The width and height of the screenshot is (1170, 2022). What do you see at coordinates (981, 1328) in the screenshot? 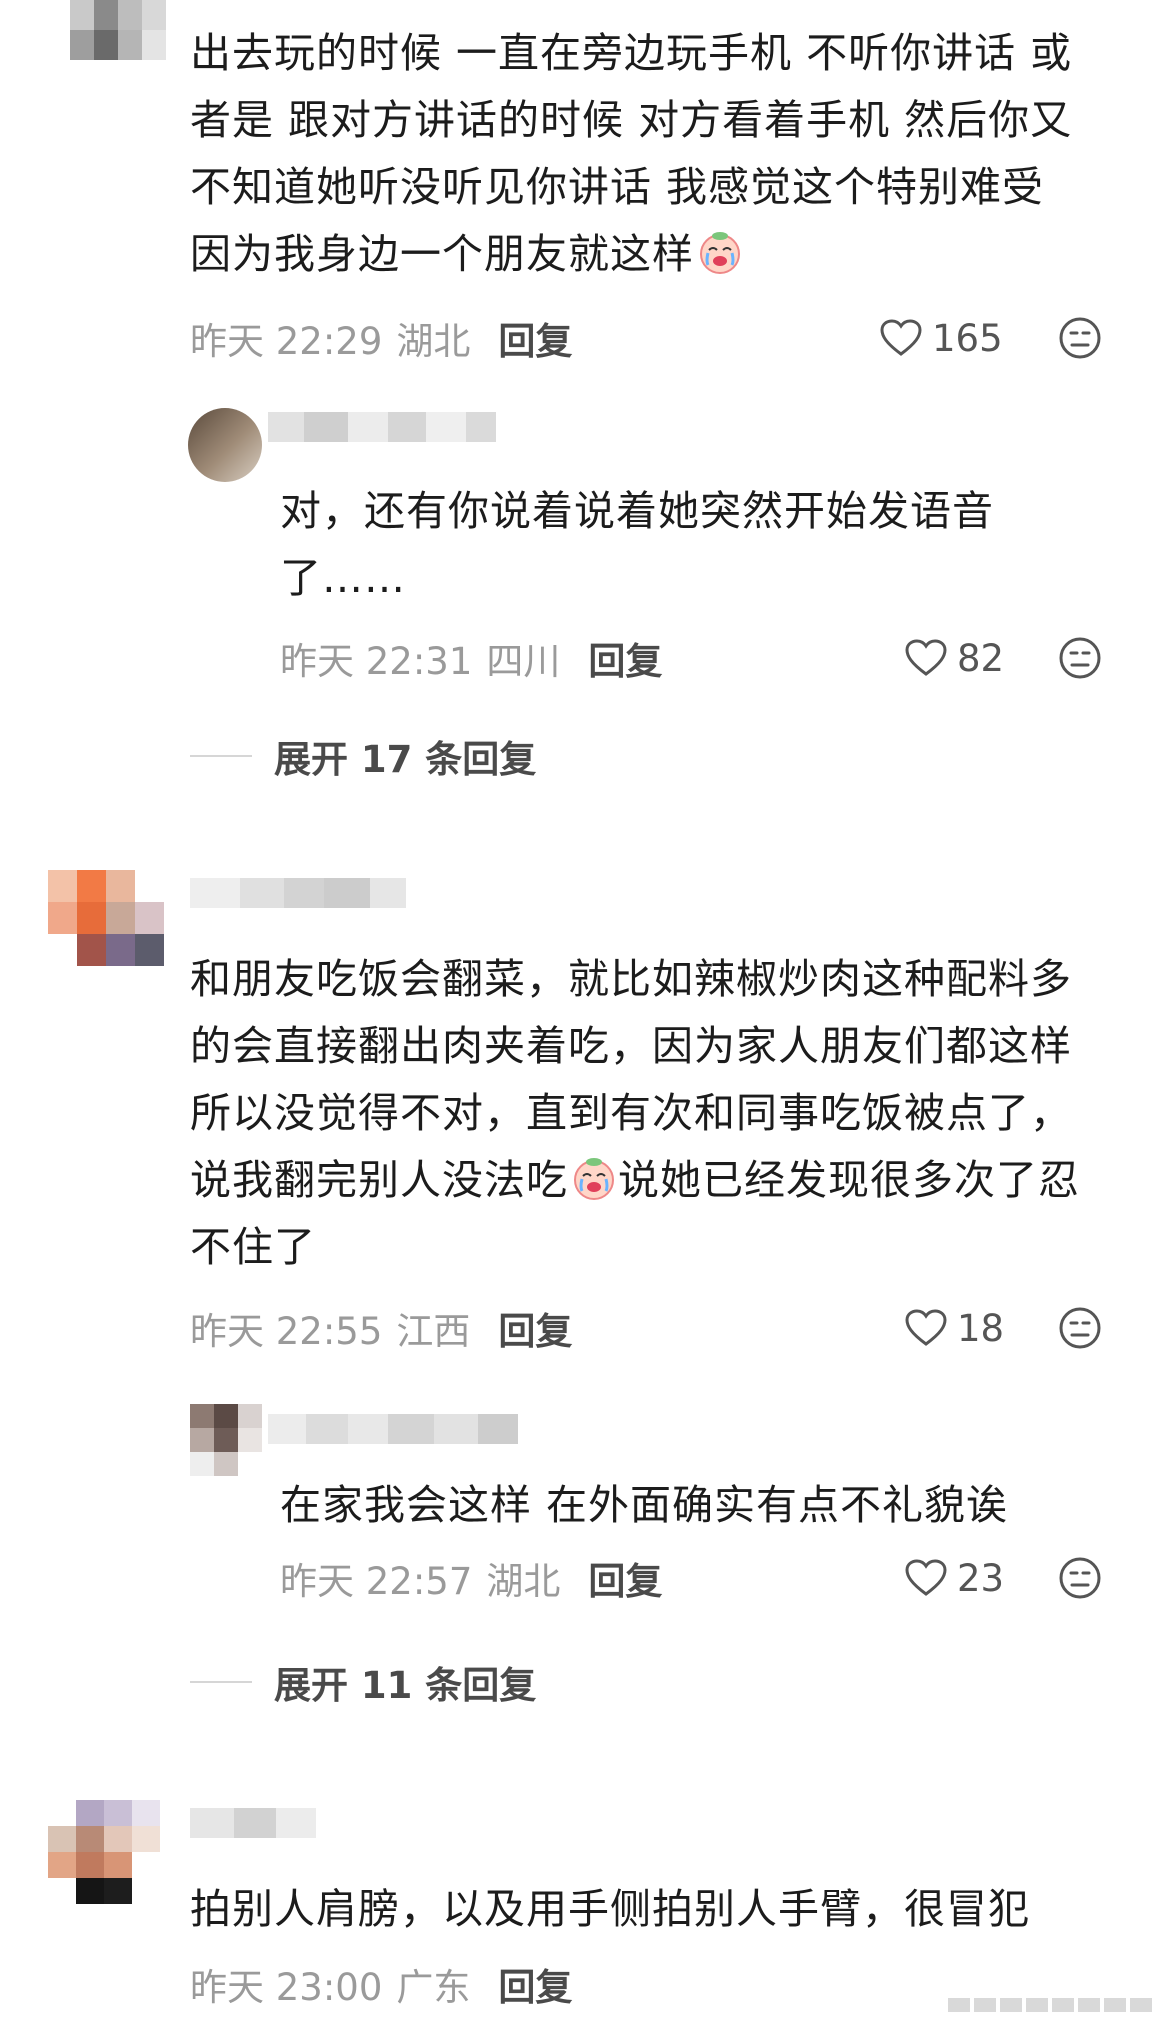
I see `like-count: 18` at bounding box center [981, 1328].